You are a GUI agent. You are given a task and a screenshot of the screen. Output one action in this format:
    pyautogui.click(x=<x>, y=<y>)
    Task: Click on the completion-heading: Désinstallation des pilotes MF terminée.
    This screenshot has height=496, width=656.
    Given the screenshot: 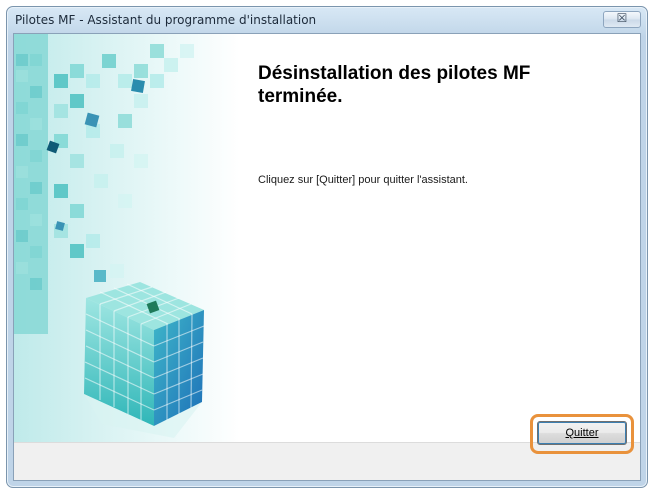 What is the action you would take?
    pyautogui.click(x=394, y=85)
    